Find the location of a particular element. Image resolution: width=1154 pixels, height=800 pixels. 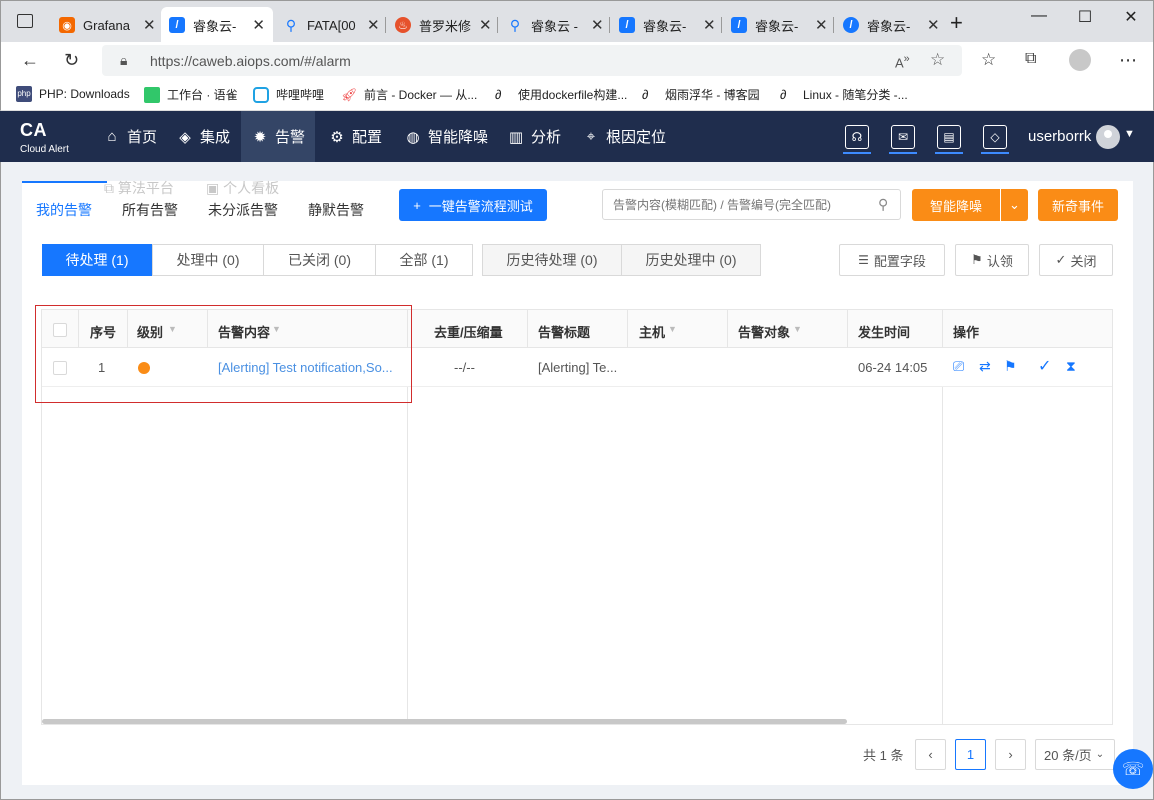

tab-my-alarms: 我的告警 is located at coordinates (64, 210).